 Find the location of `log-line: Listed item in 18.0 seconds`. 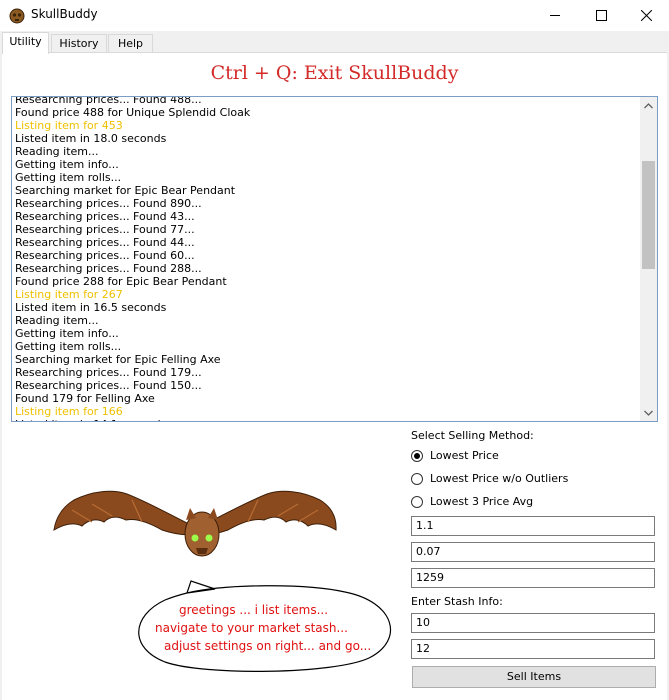

log-line: Listed item in 18.0 seconds is located at coordinates (91, 138).